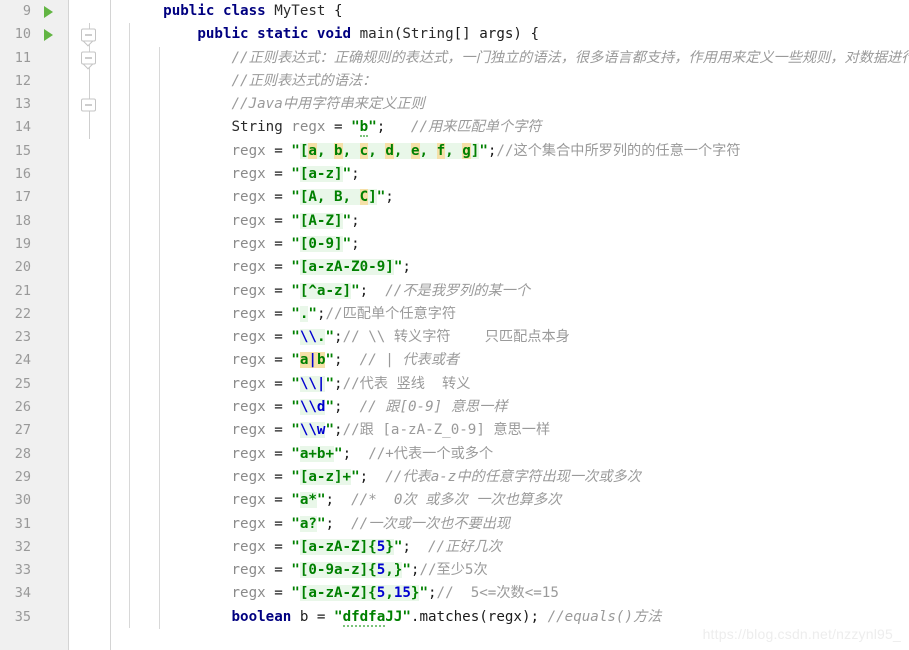  What do you see at coordinates (510, 244) in the screenshot?
I see `code-line: regx = "[0-9]";` at bounding box center [510, 244].